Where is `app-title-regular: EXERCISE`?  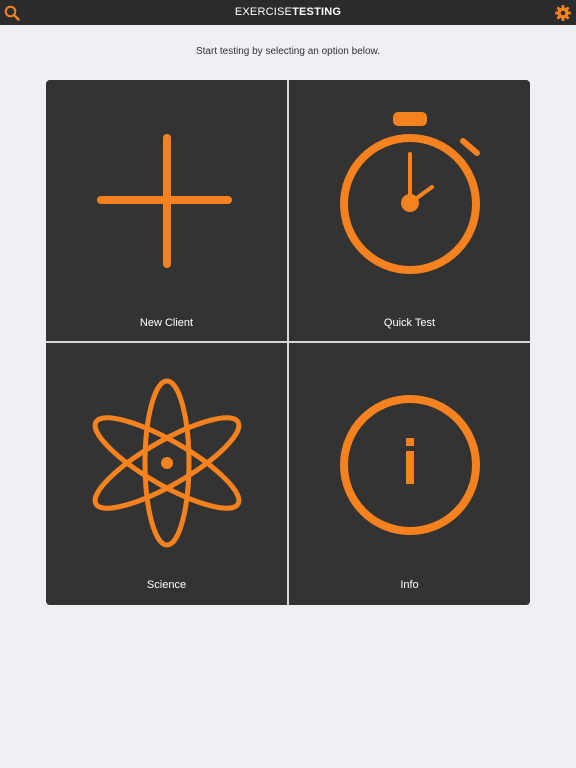 app-title-regular: EXERCISE is located at coordinates (263, 12).